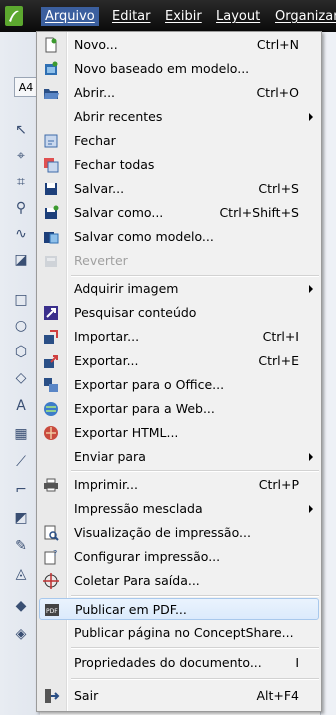 This screenshot has height=715, width=336. I want to click on menu-item-shortcut: Ctrl+N, so click(277, 44).